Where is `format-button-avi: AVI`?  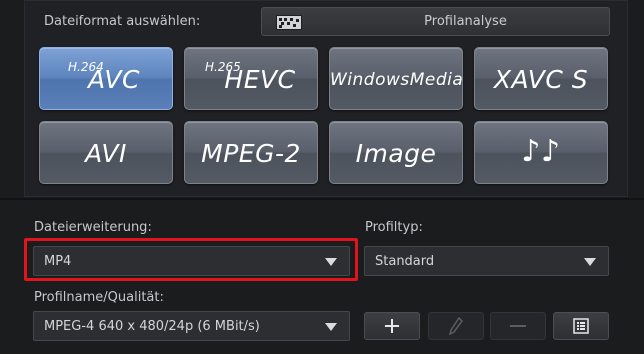
format-button-avi: AVI is located at coordinates (106, 152).